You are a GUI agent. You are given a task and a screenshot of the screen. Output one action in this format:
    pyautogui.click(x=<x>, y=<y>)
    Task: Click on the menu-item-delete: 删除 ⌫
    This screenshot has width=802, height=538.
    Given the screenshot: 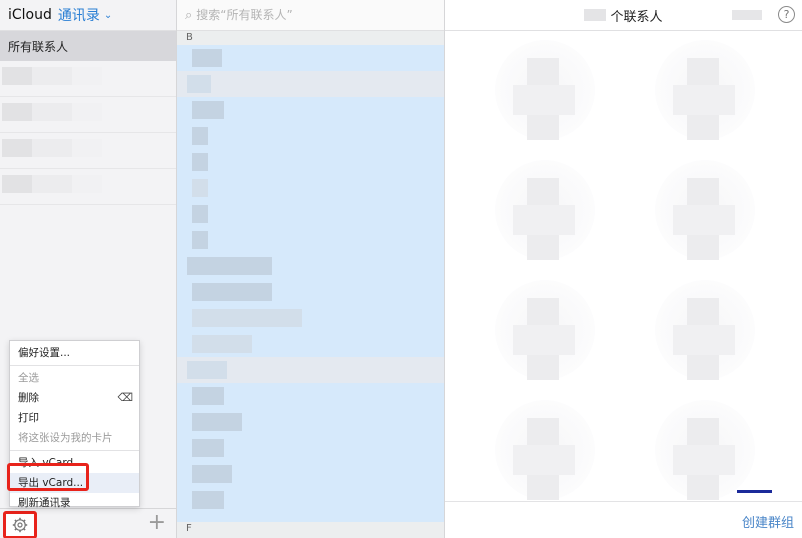 What is the action you would take?
    pyautogui.click(x=74, y=398)
    